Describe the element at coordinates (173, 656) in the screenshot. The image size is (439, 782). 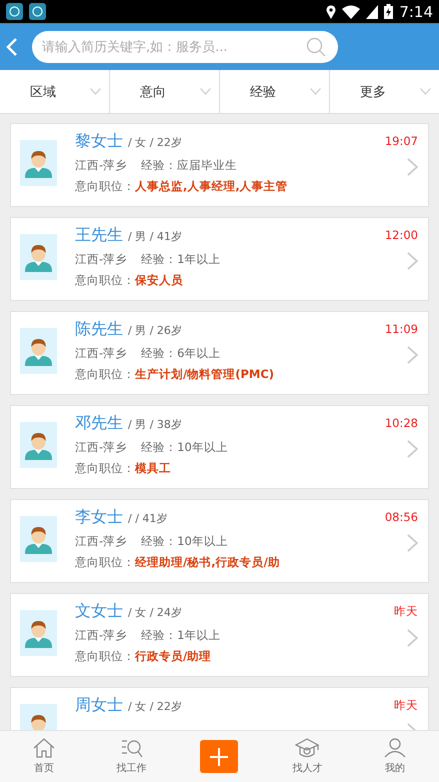
I see `intent-positions: 行政专员/助理` at that location.